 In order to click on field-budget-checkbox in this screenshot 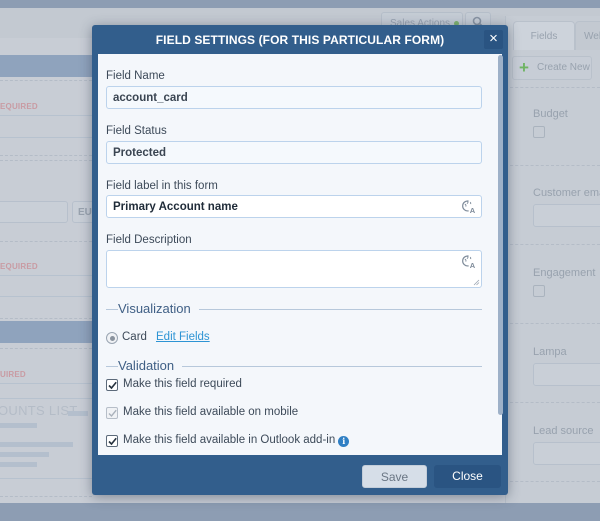, I will do `click(539, 132)`.